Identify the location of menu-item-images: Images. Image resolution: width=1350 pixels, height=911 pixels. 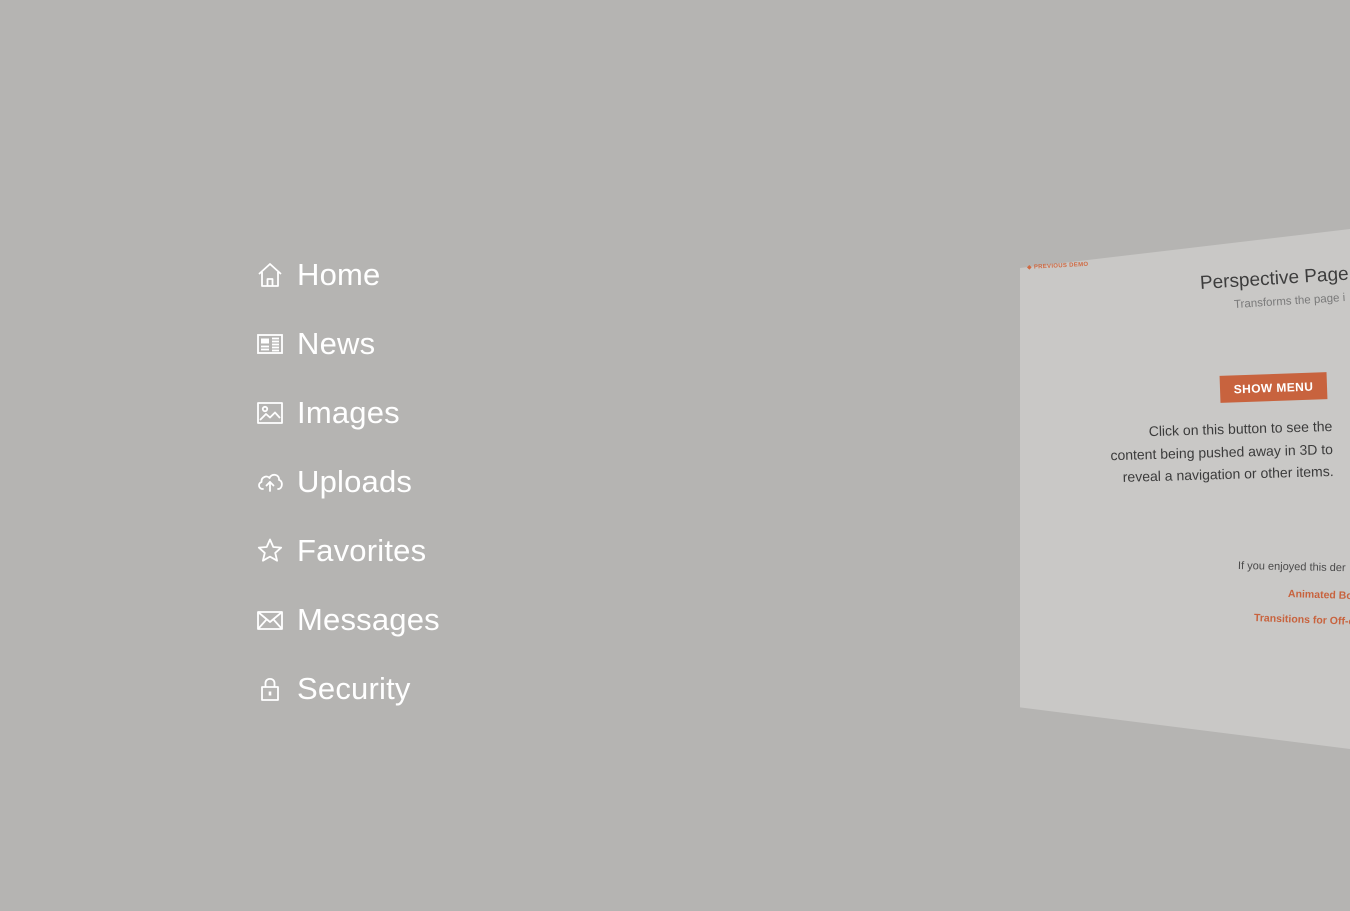
(347, 412).